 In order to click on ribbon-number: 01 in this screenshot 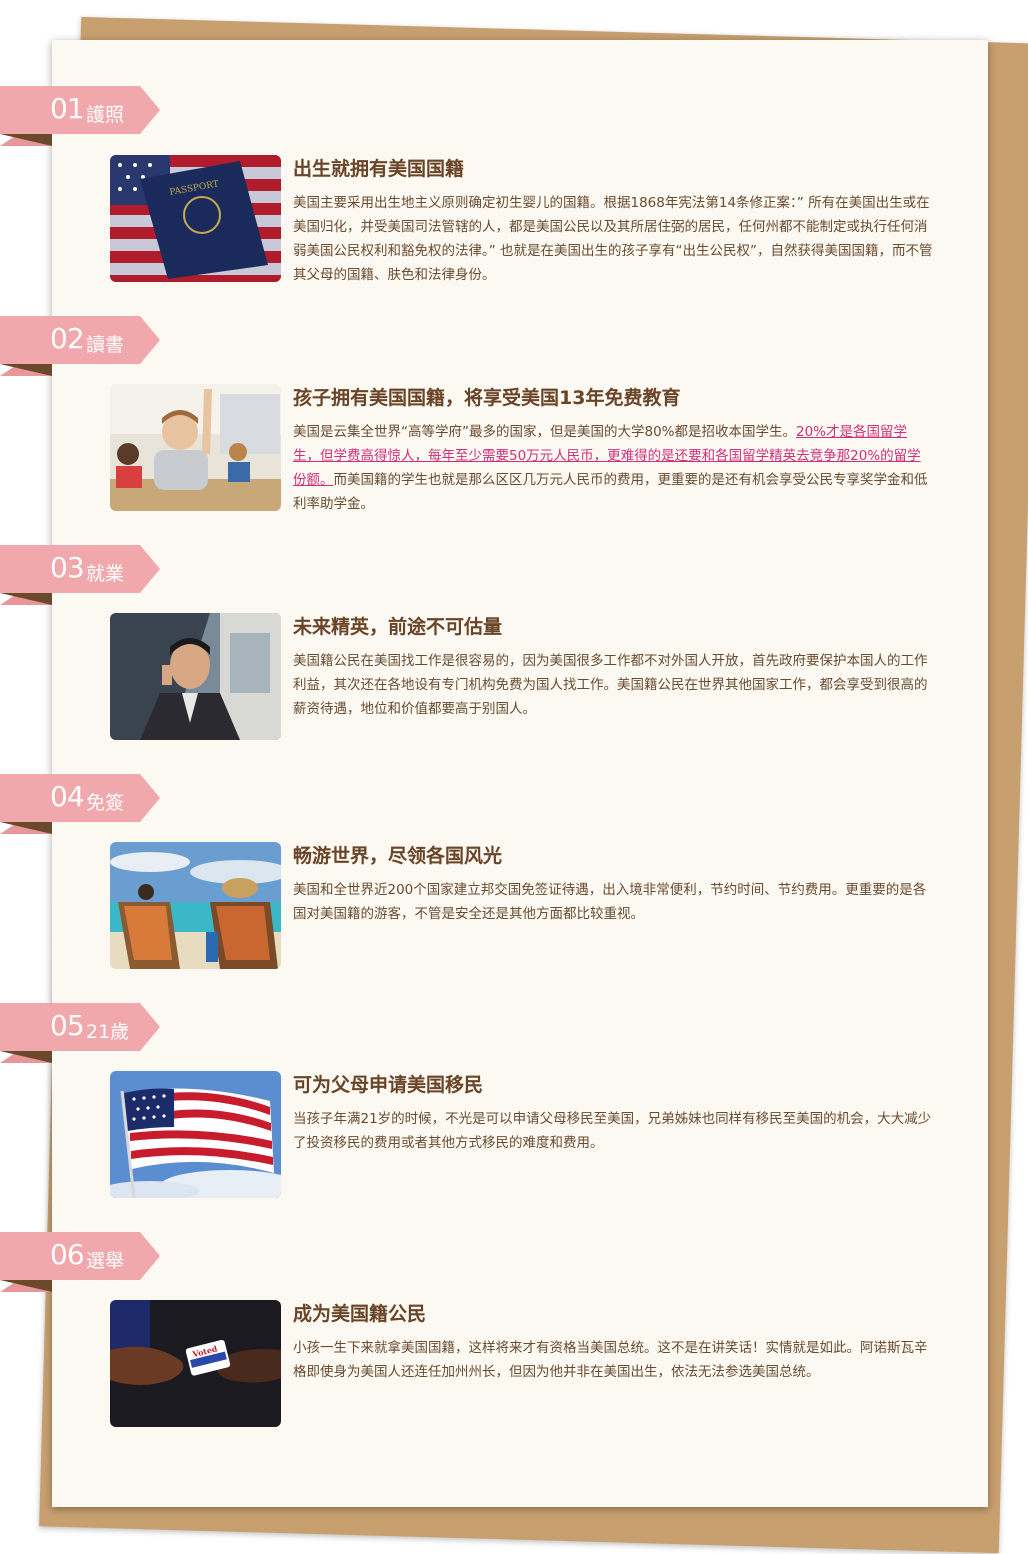, I will do `click(67, 108)`.